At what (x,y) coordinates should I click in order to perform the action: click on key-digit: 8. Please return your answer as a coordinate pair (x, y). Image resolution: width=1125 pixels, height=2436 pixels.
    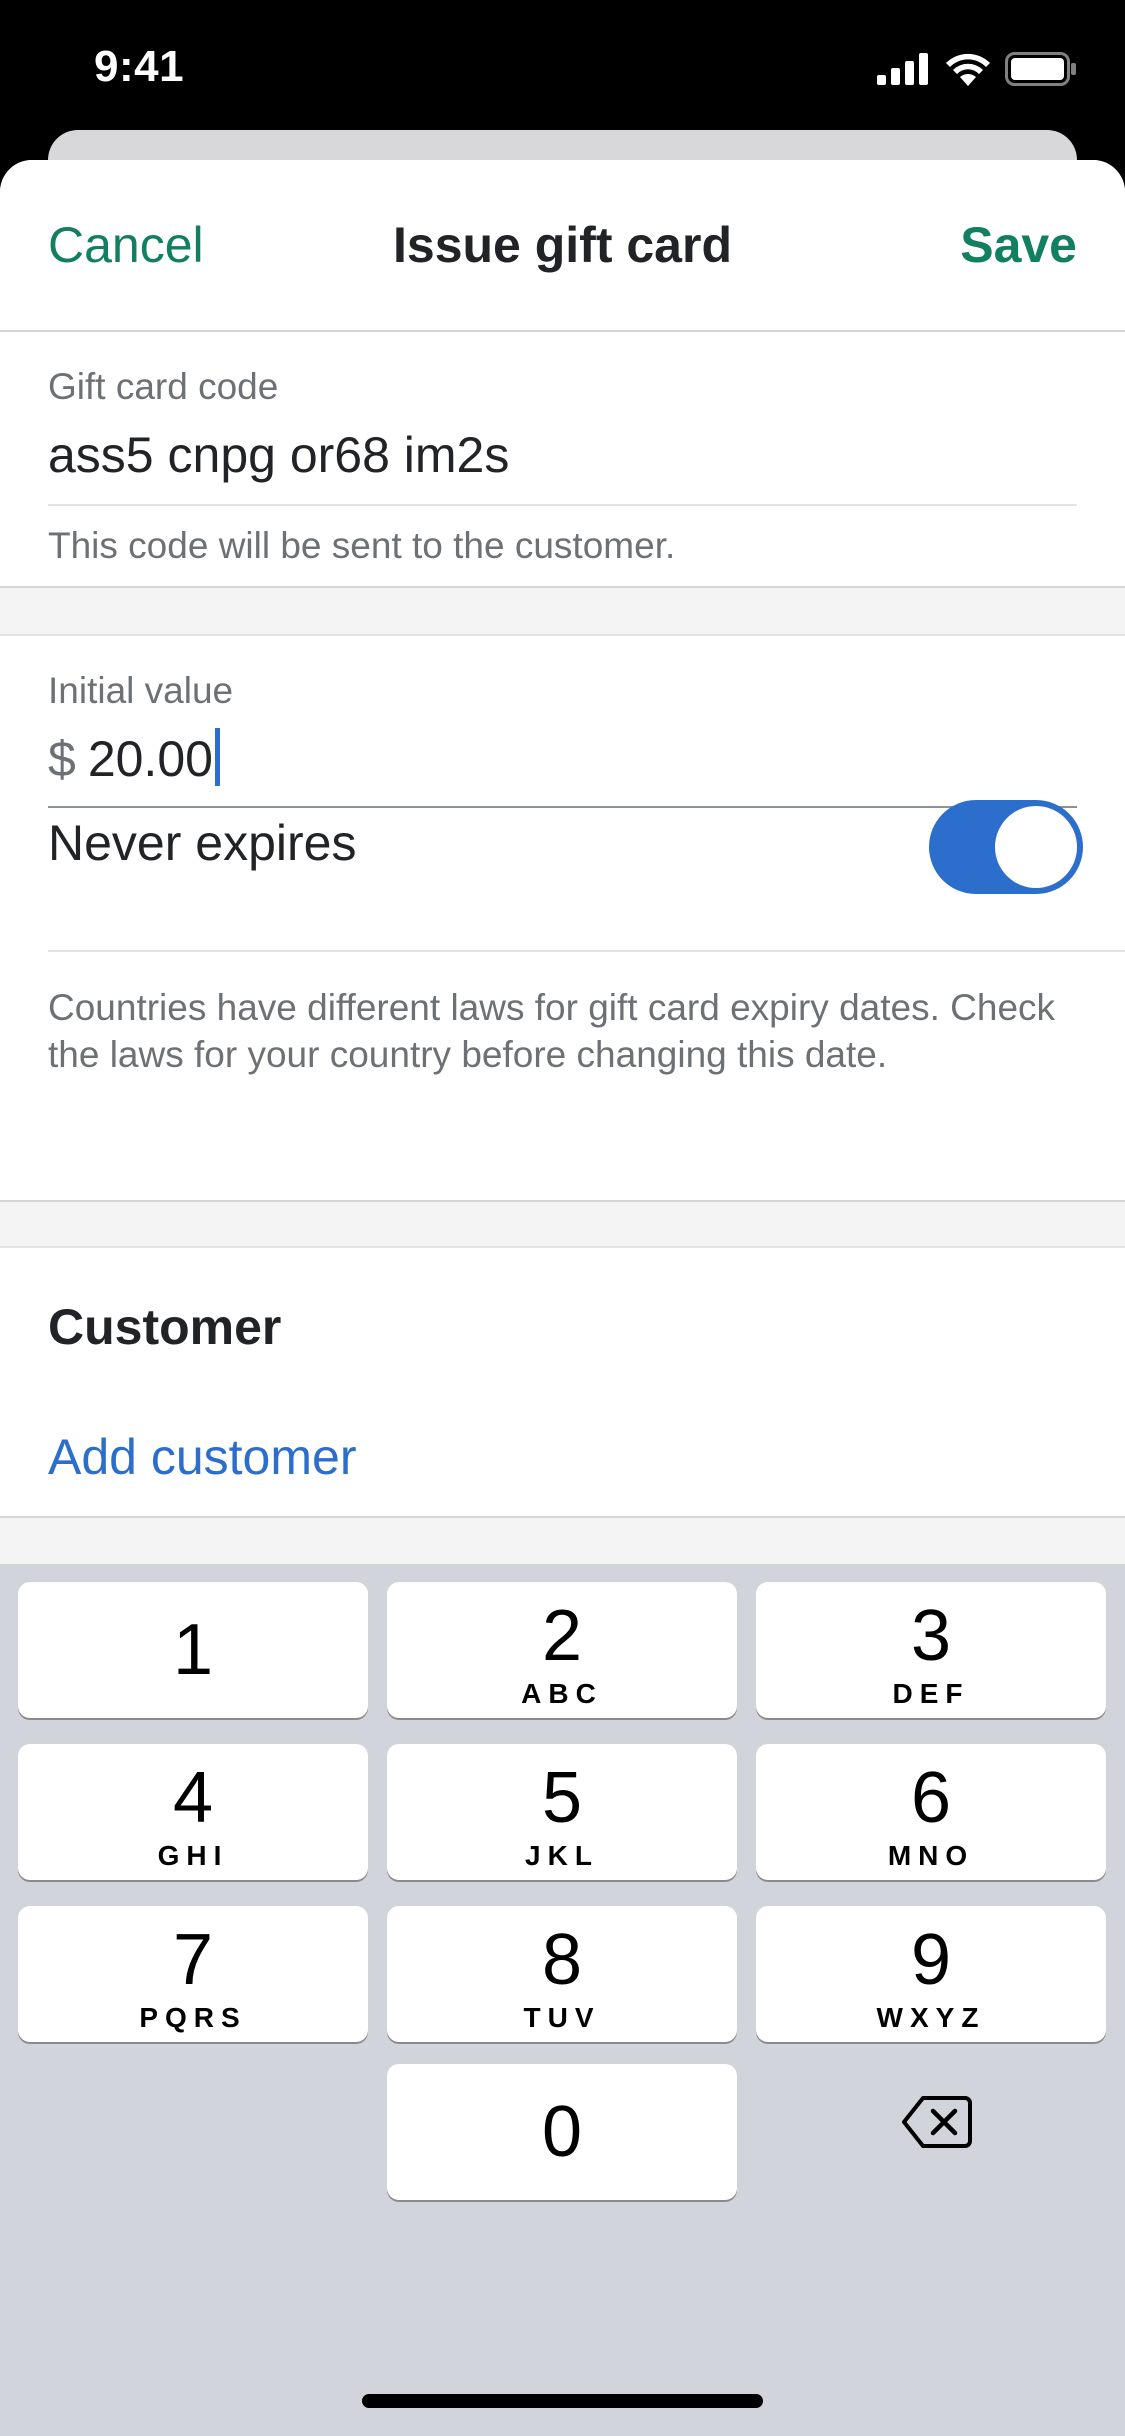
    Looking at the image, I should click on (562, 1960).